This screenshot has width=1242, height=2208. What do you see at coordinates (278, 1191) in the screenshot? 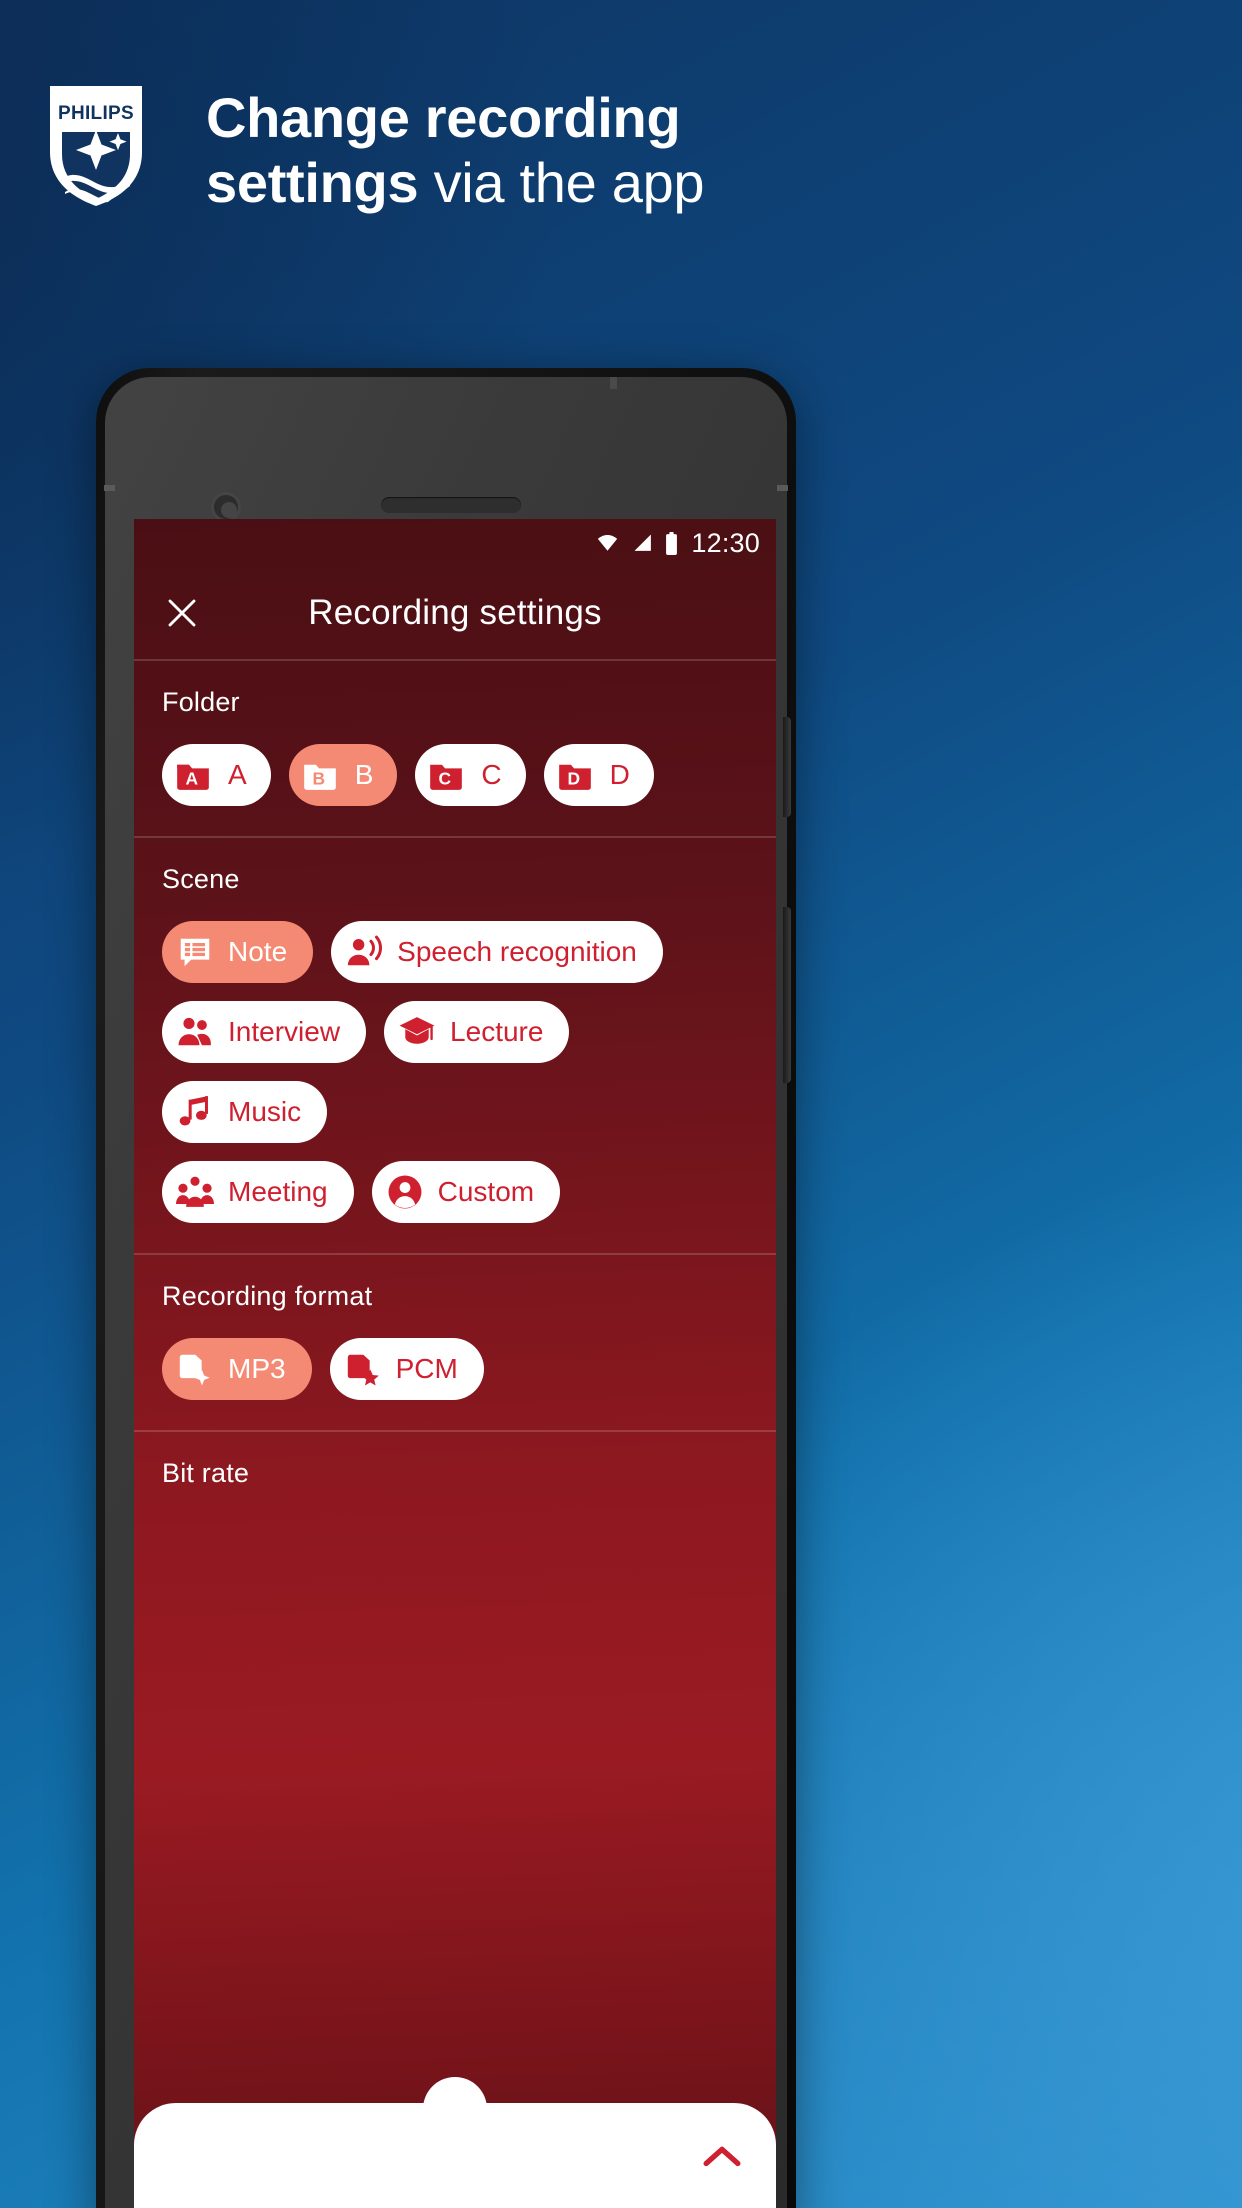
I see `scene-chip-meeting-label: Meeting` at bounding box center [278, 1191].